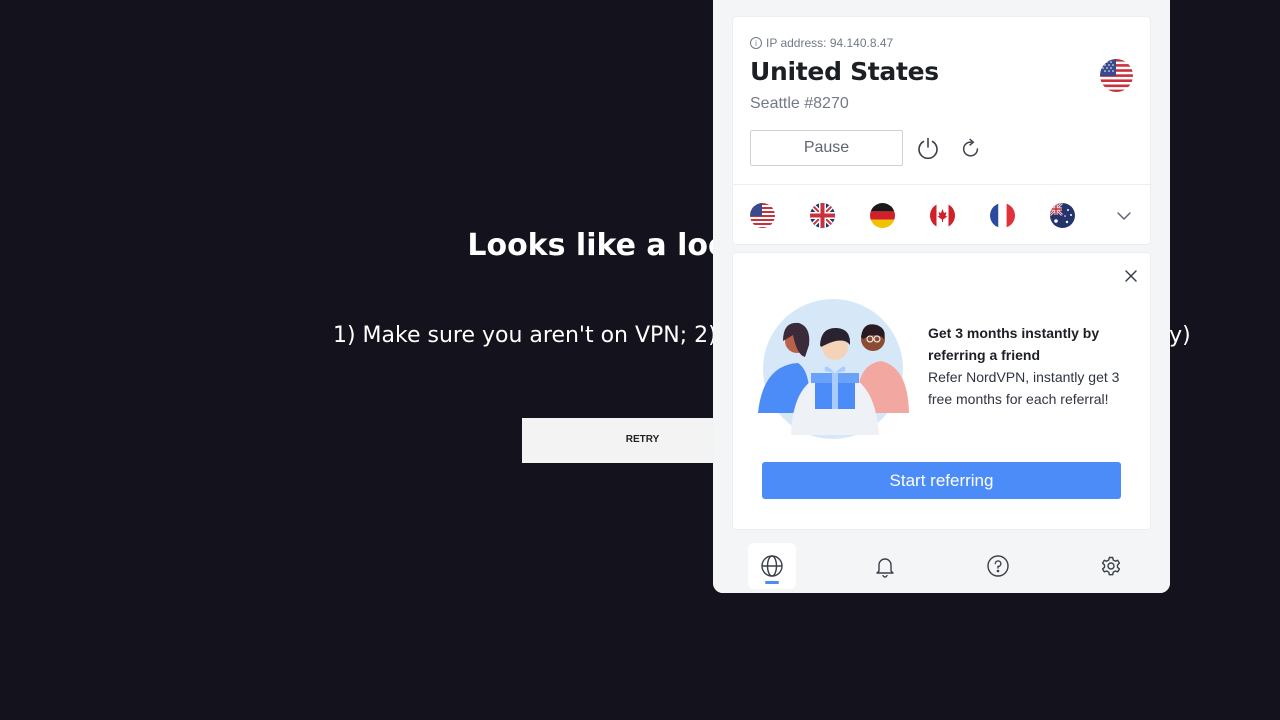 The height and width of the screenshot is (720, 1280). I want to click on bell-icon, so click(885, 568).